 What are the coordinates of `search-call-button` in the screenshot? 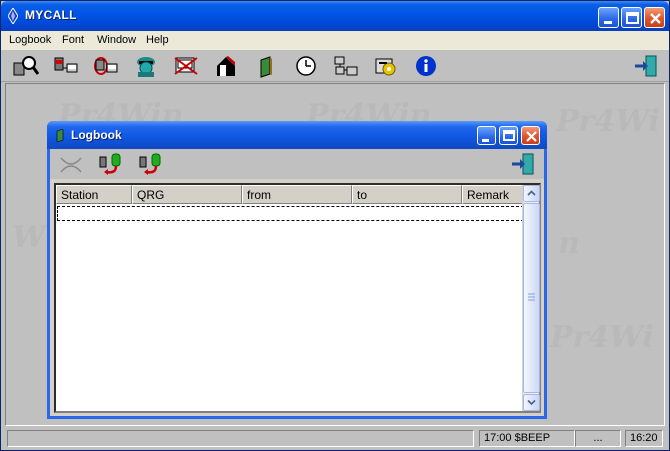 It's located at (26, 66).